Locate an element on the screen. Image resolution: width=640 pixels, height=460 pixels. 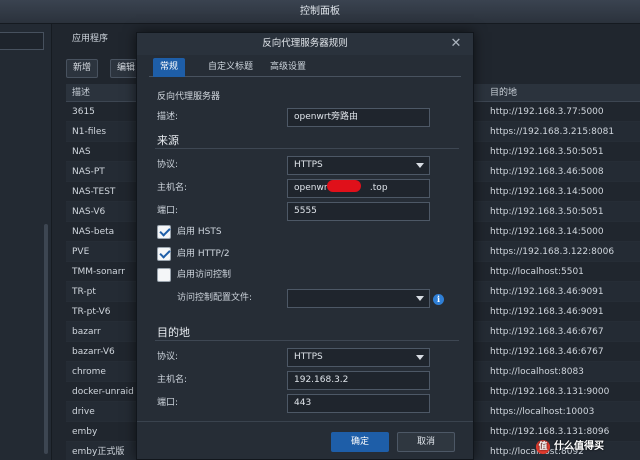
access-profile-select is located at coordinates (358, 298).